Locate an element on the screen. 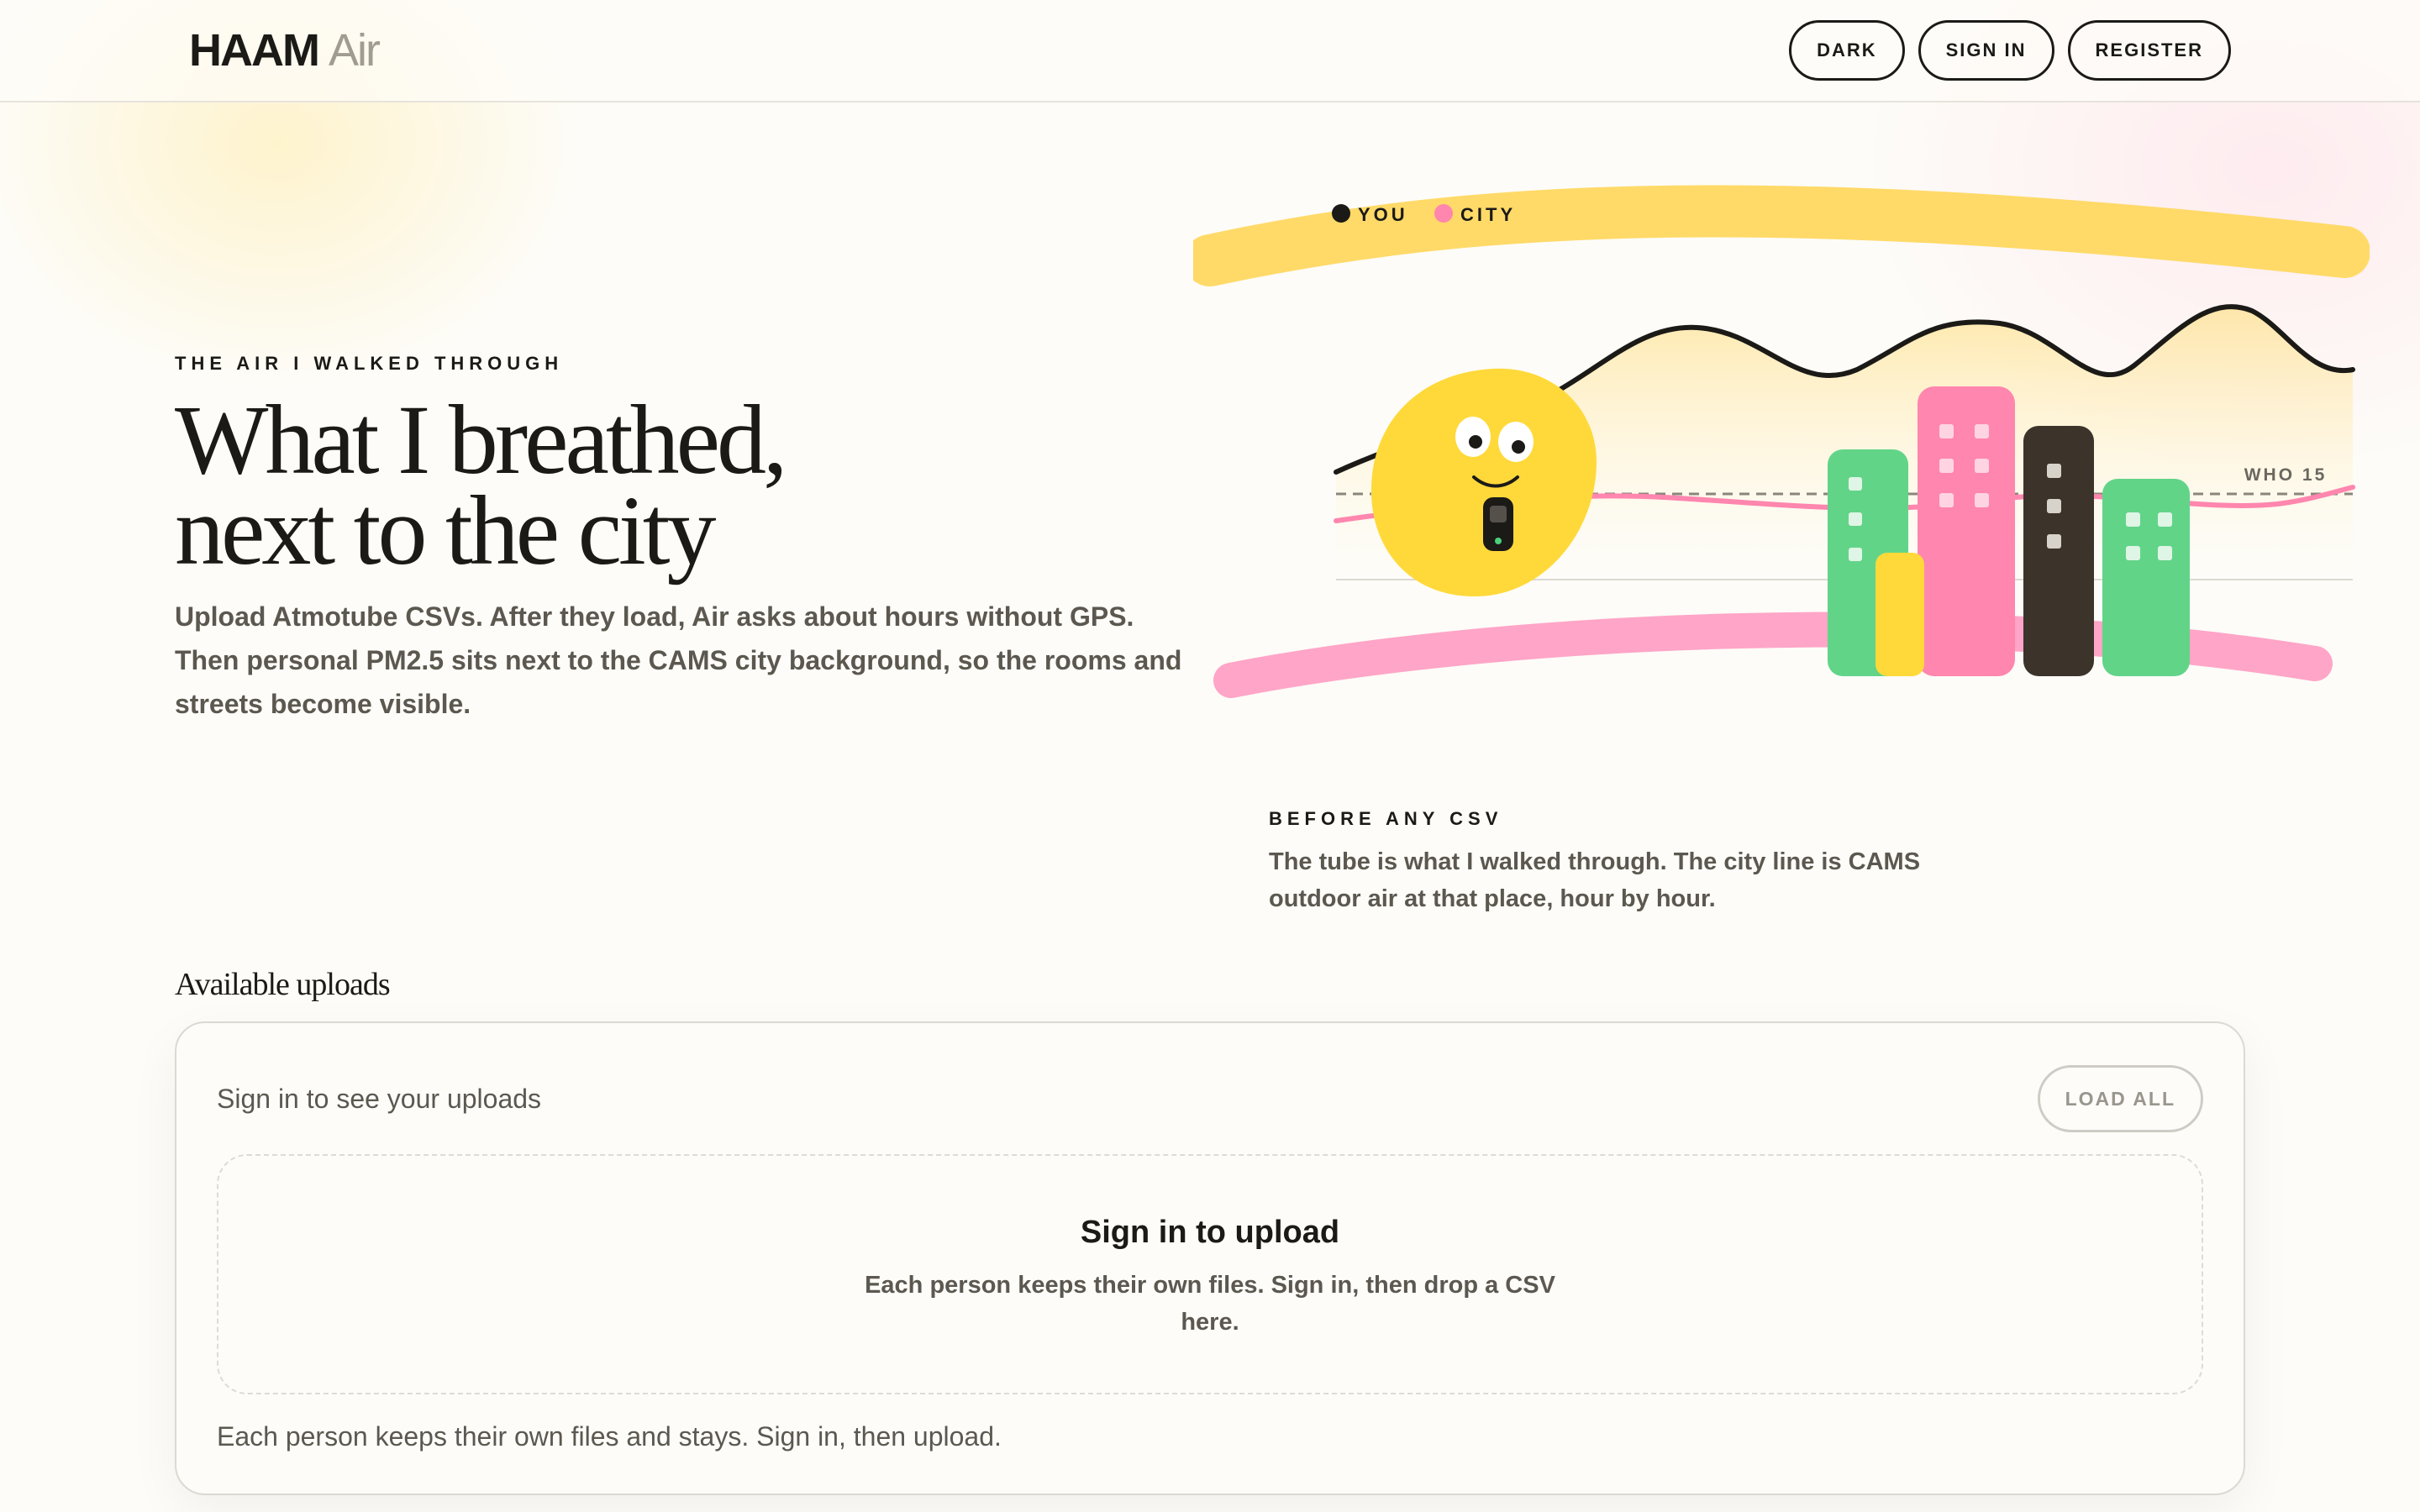  brand-logo: HAAM Air is located at coordinates (285, 50).